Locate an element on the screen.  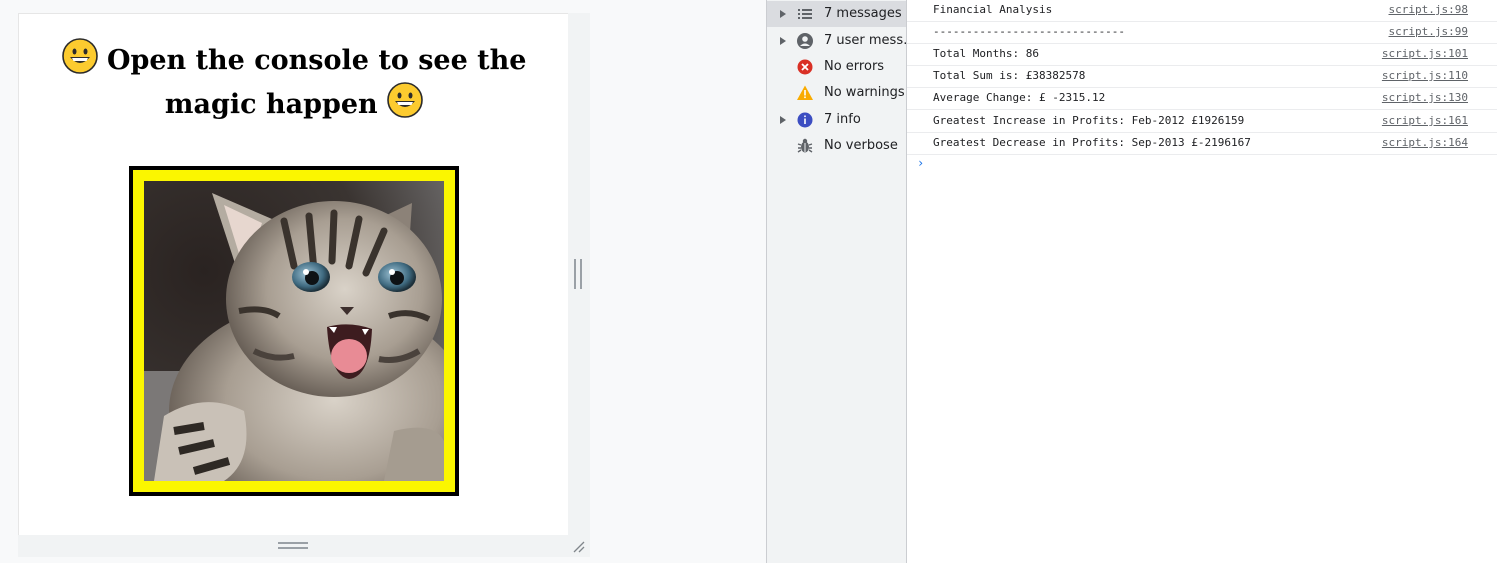
heading-text: Open the console to see the magic happen is located at coordinates (316, 82).